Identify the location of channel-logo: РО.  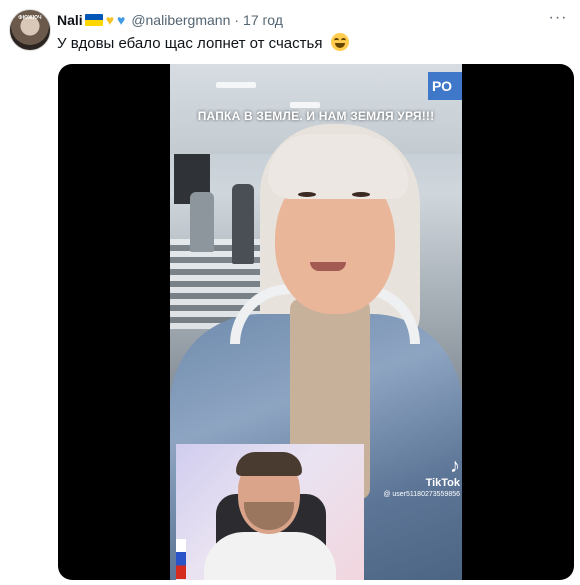
(445, 86).